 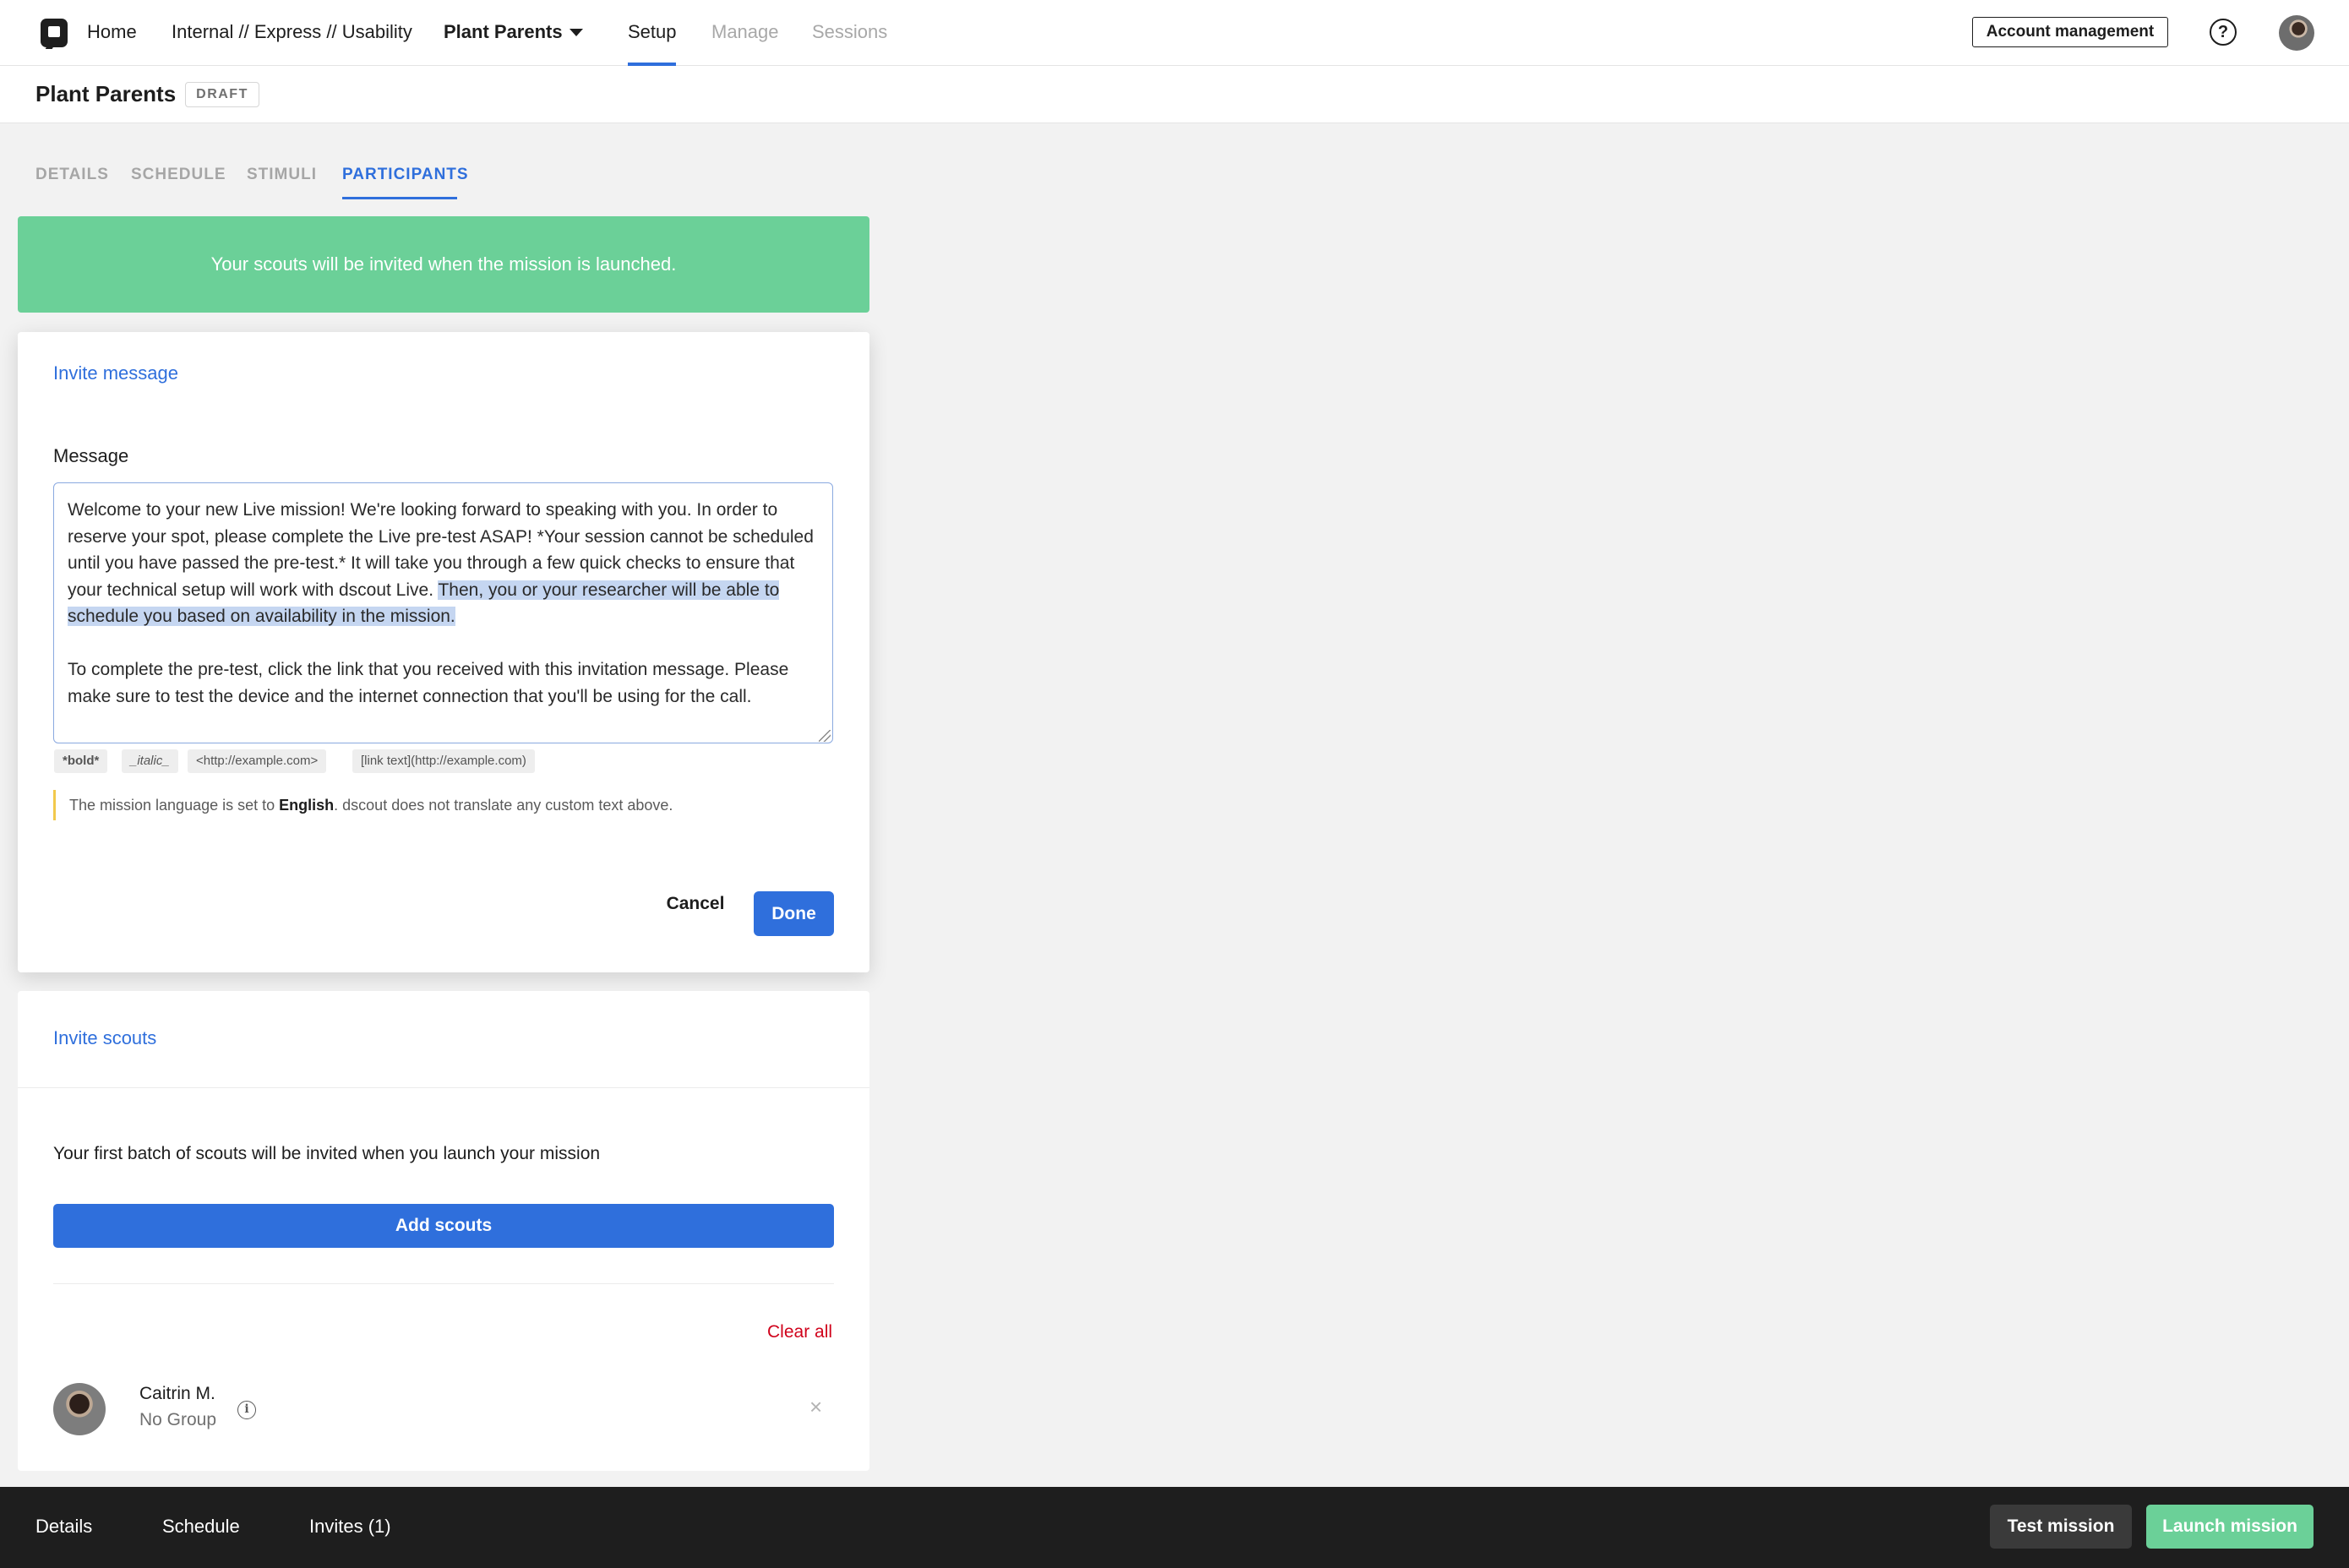 What do you see at coordinates (201, 1526) in the screenshot?
I see `bottom-nav-schedule: Schedule` at bounding box center [201, 1526].